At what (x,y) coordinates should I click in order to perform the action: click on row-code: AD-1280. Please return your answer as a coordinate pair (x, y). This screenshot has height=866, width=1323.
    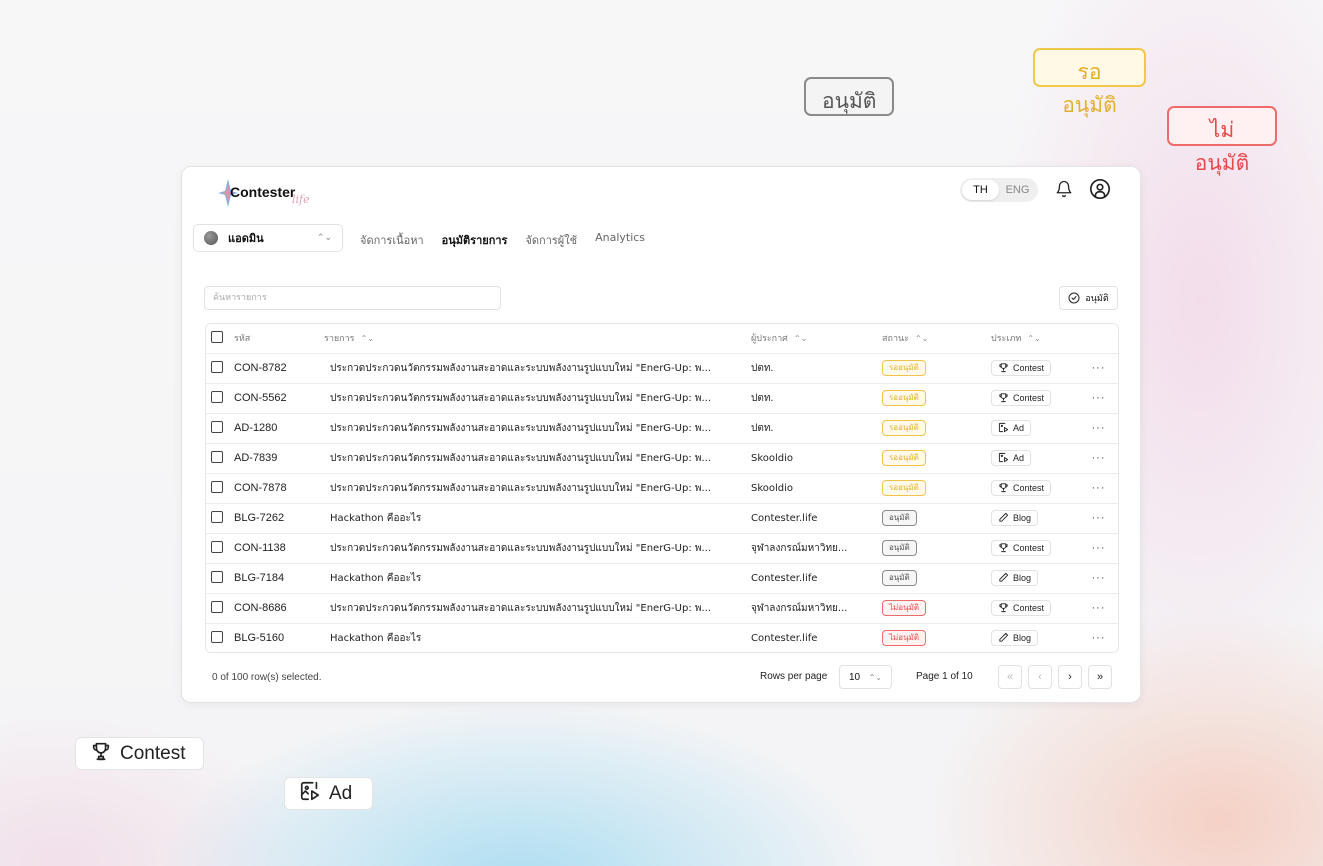
    Looking at the image, I should click on (256, 428).